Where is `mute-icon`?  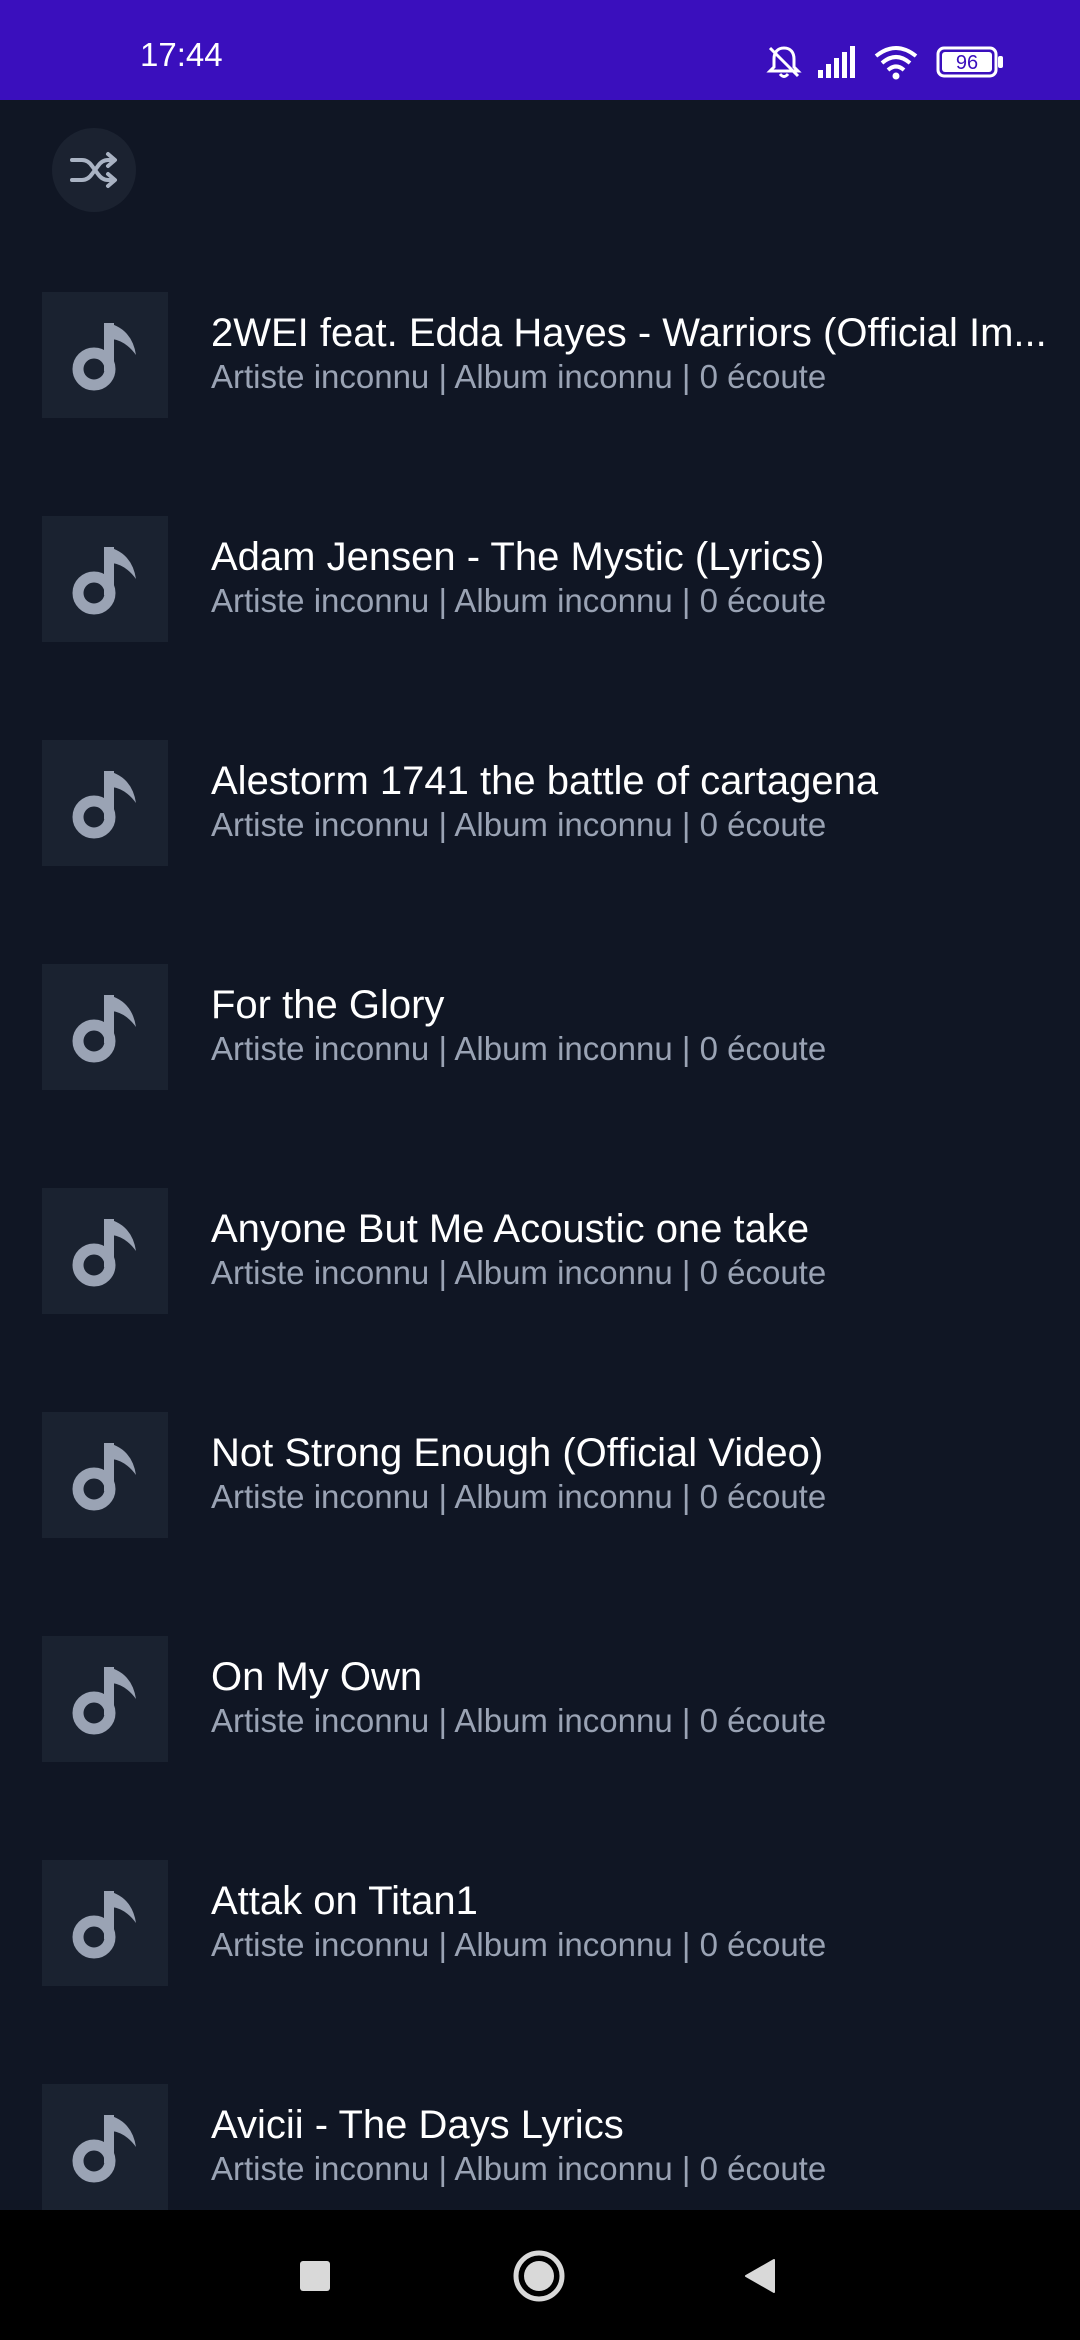 mute-icon is located at coordinates (784, 62).